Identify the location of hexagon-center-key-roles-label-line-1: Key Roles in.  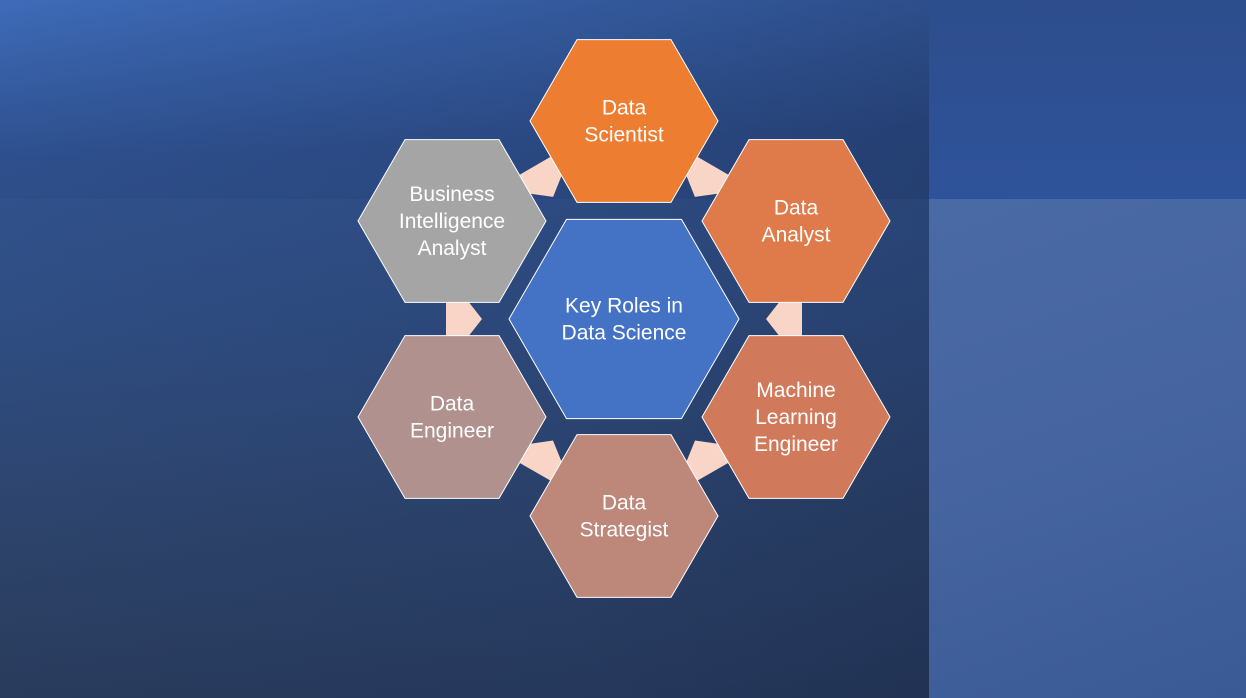
(624, 306).